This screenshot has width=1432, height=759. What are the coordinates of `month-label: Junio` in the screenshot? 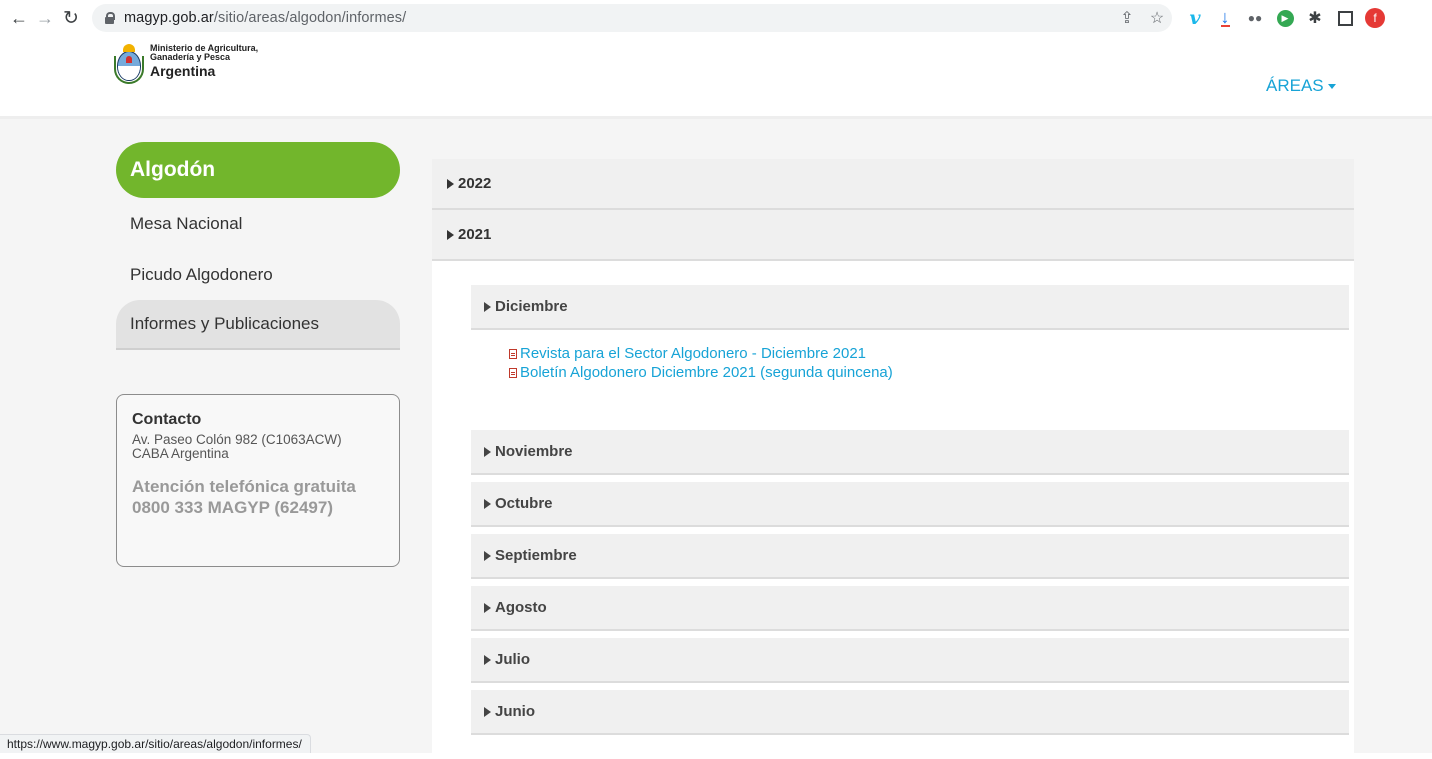 It's located at (515, 711).